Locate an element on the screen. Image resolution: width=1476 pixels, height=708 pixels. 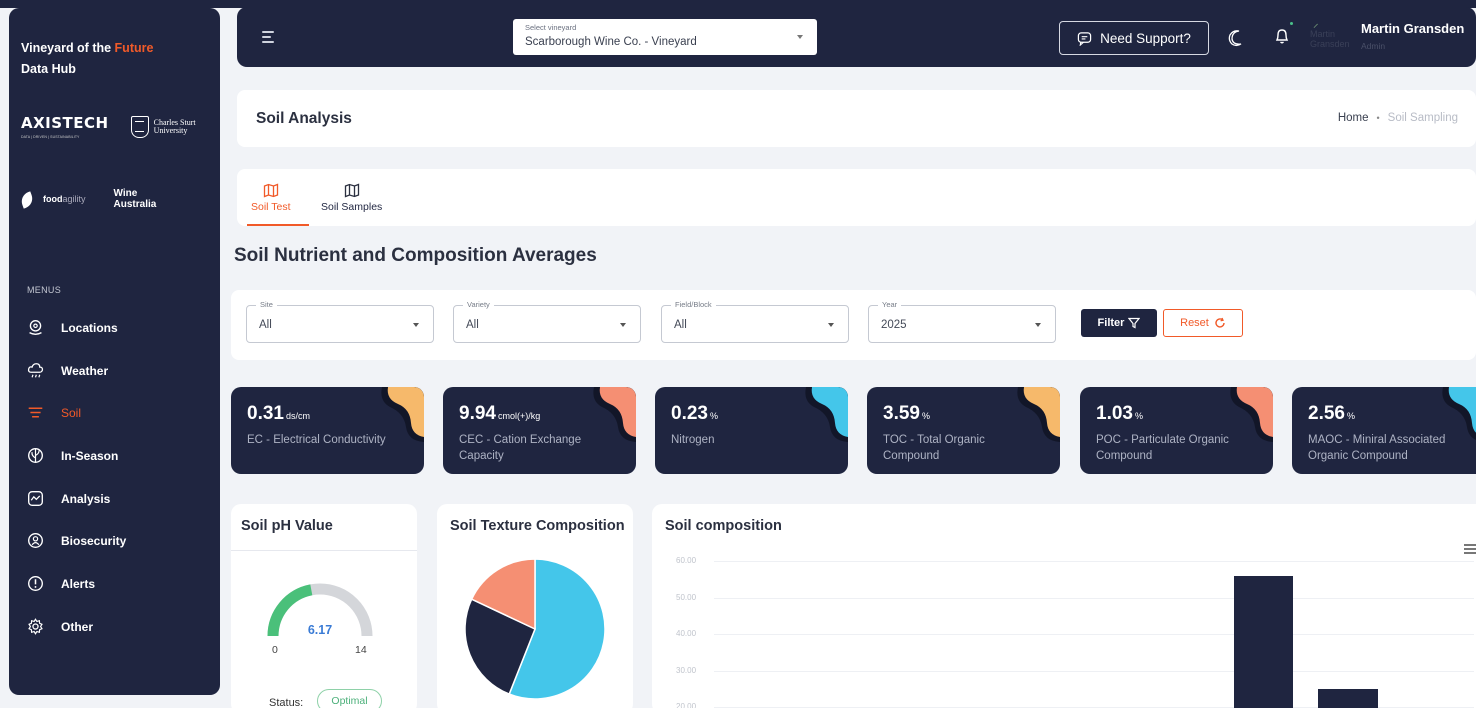
bell-icon is located at coordinates (1282, 36).